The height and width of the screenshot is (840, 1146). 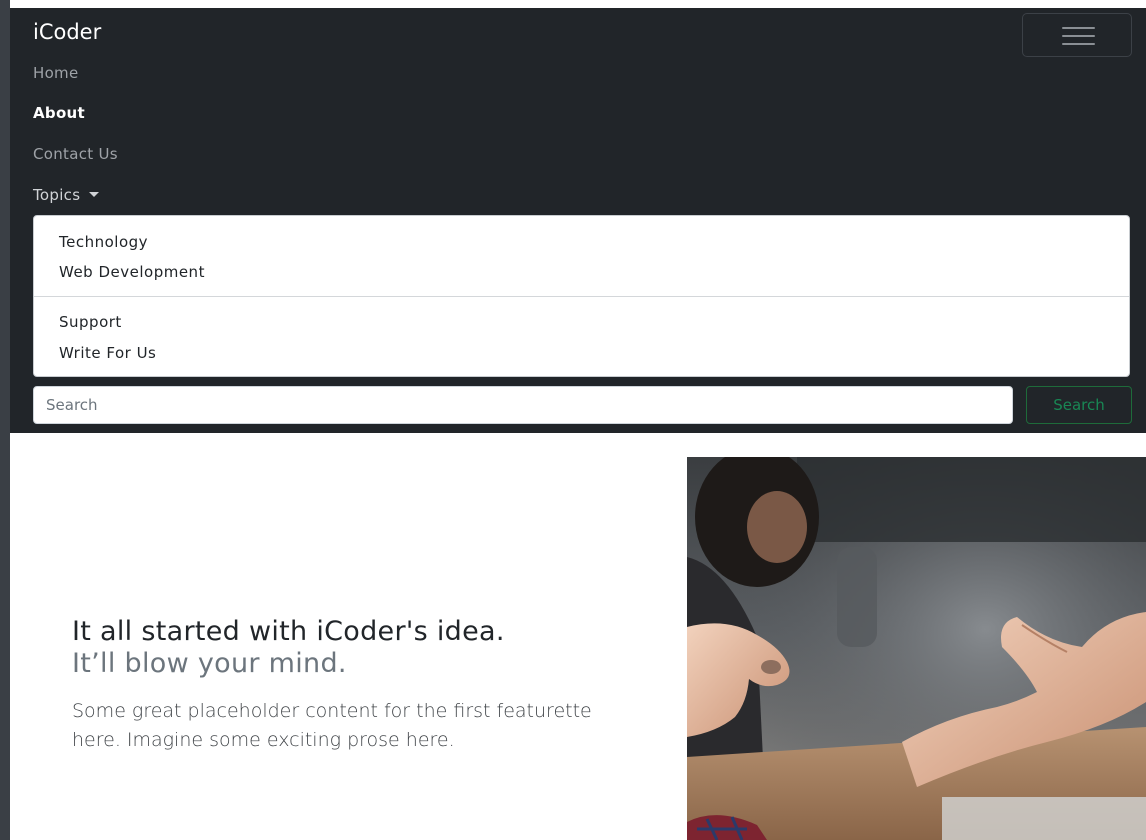 What do you see at coordinates (67, 32) in the screenshot?
I see `navbar-brand: iCoder` at bounding box center [67, 32].